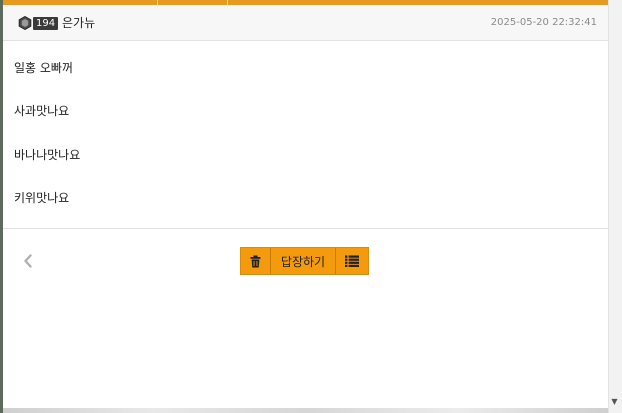  What do you see at coordinates (42, 111) in the screenshot?
I see `content-line: 사과맛나요` at bounding box center [42, 111].